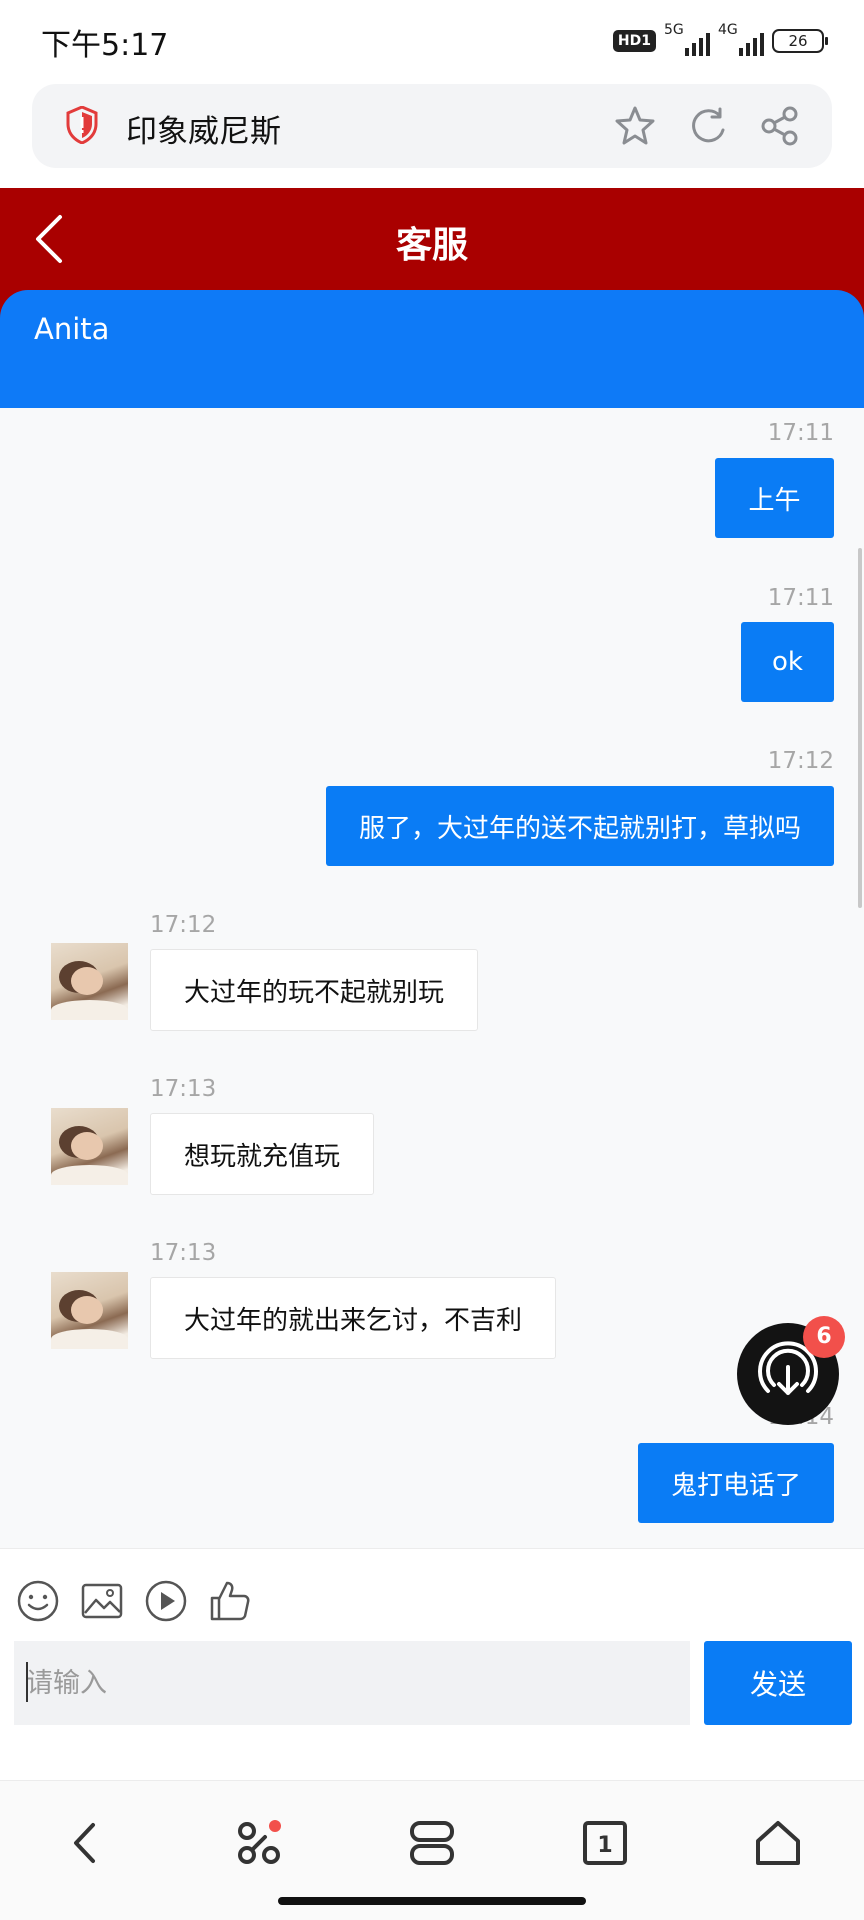  What do you see at coordinates (353, 1318) in the screenshot?
I see `incoming-message: 大过年的就出来乞讨，不吉利` at bounding box center [353, 1318].